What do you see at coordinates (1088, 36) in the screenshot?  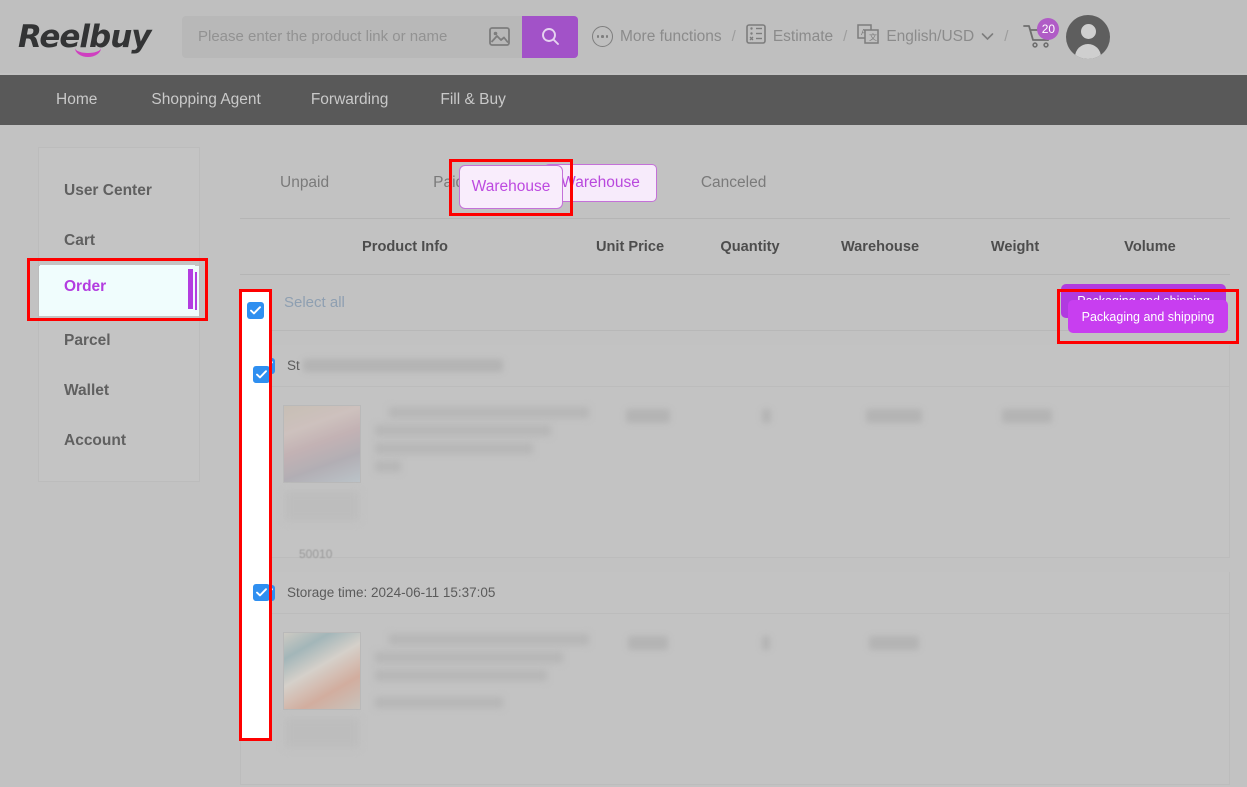 I see `avatar` at bounding box center [1088, 36].